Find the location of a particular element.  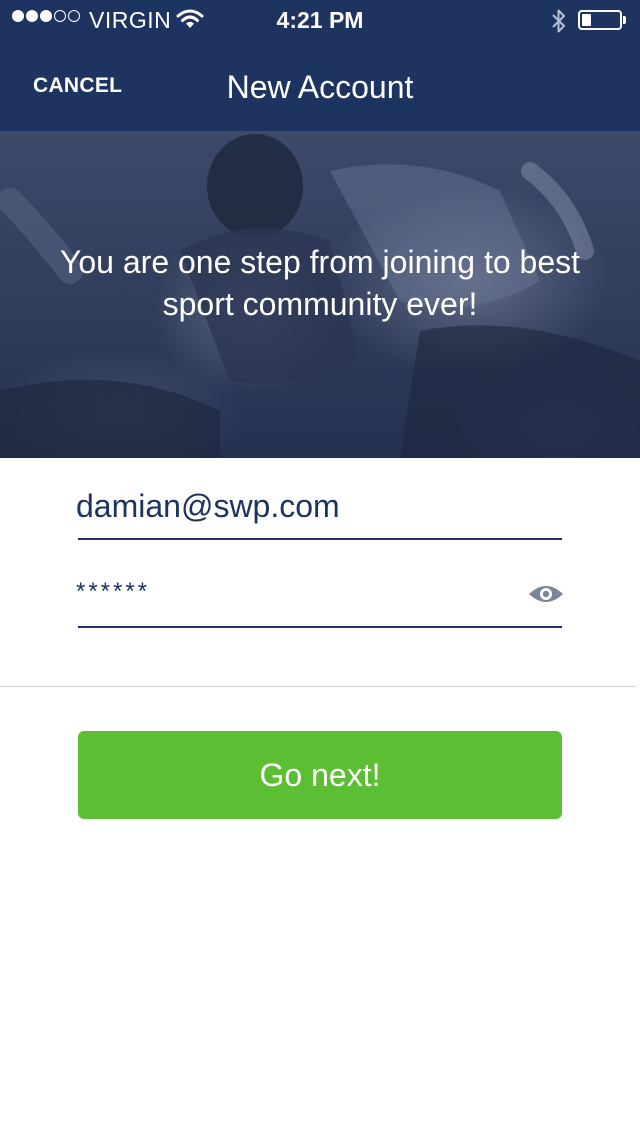

password-field: ****** is located at coordinates (320, 601).